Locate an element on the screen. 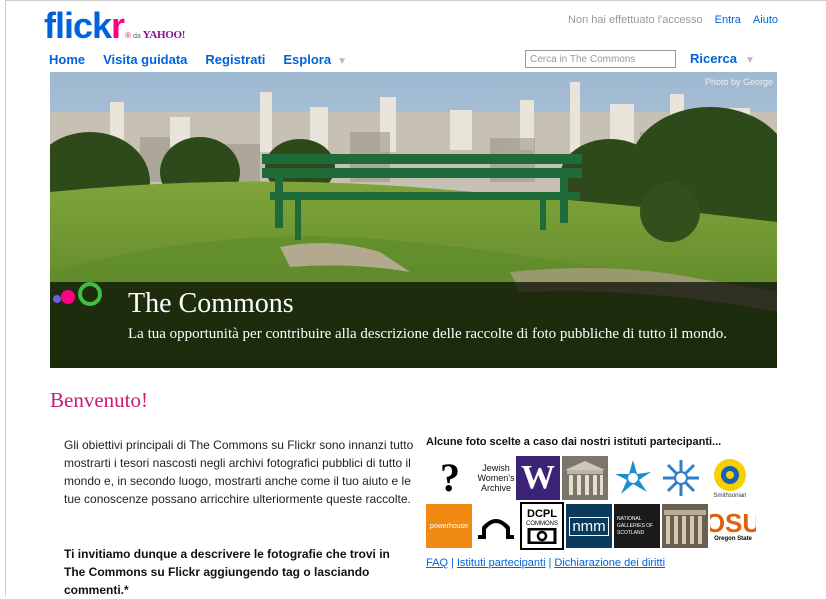 The width and height of the screenshot is (826, 599). dcpl-commons-label: COMMONS is located at coordinates (542, 523).